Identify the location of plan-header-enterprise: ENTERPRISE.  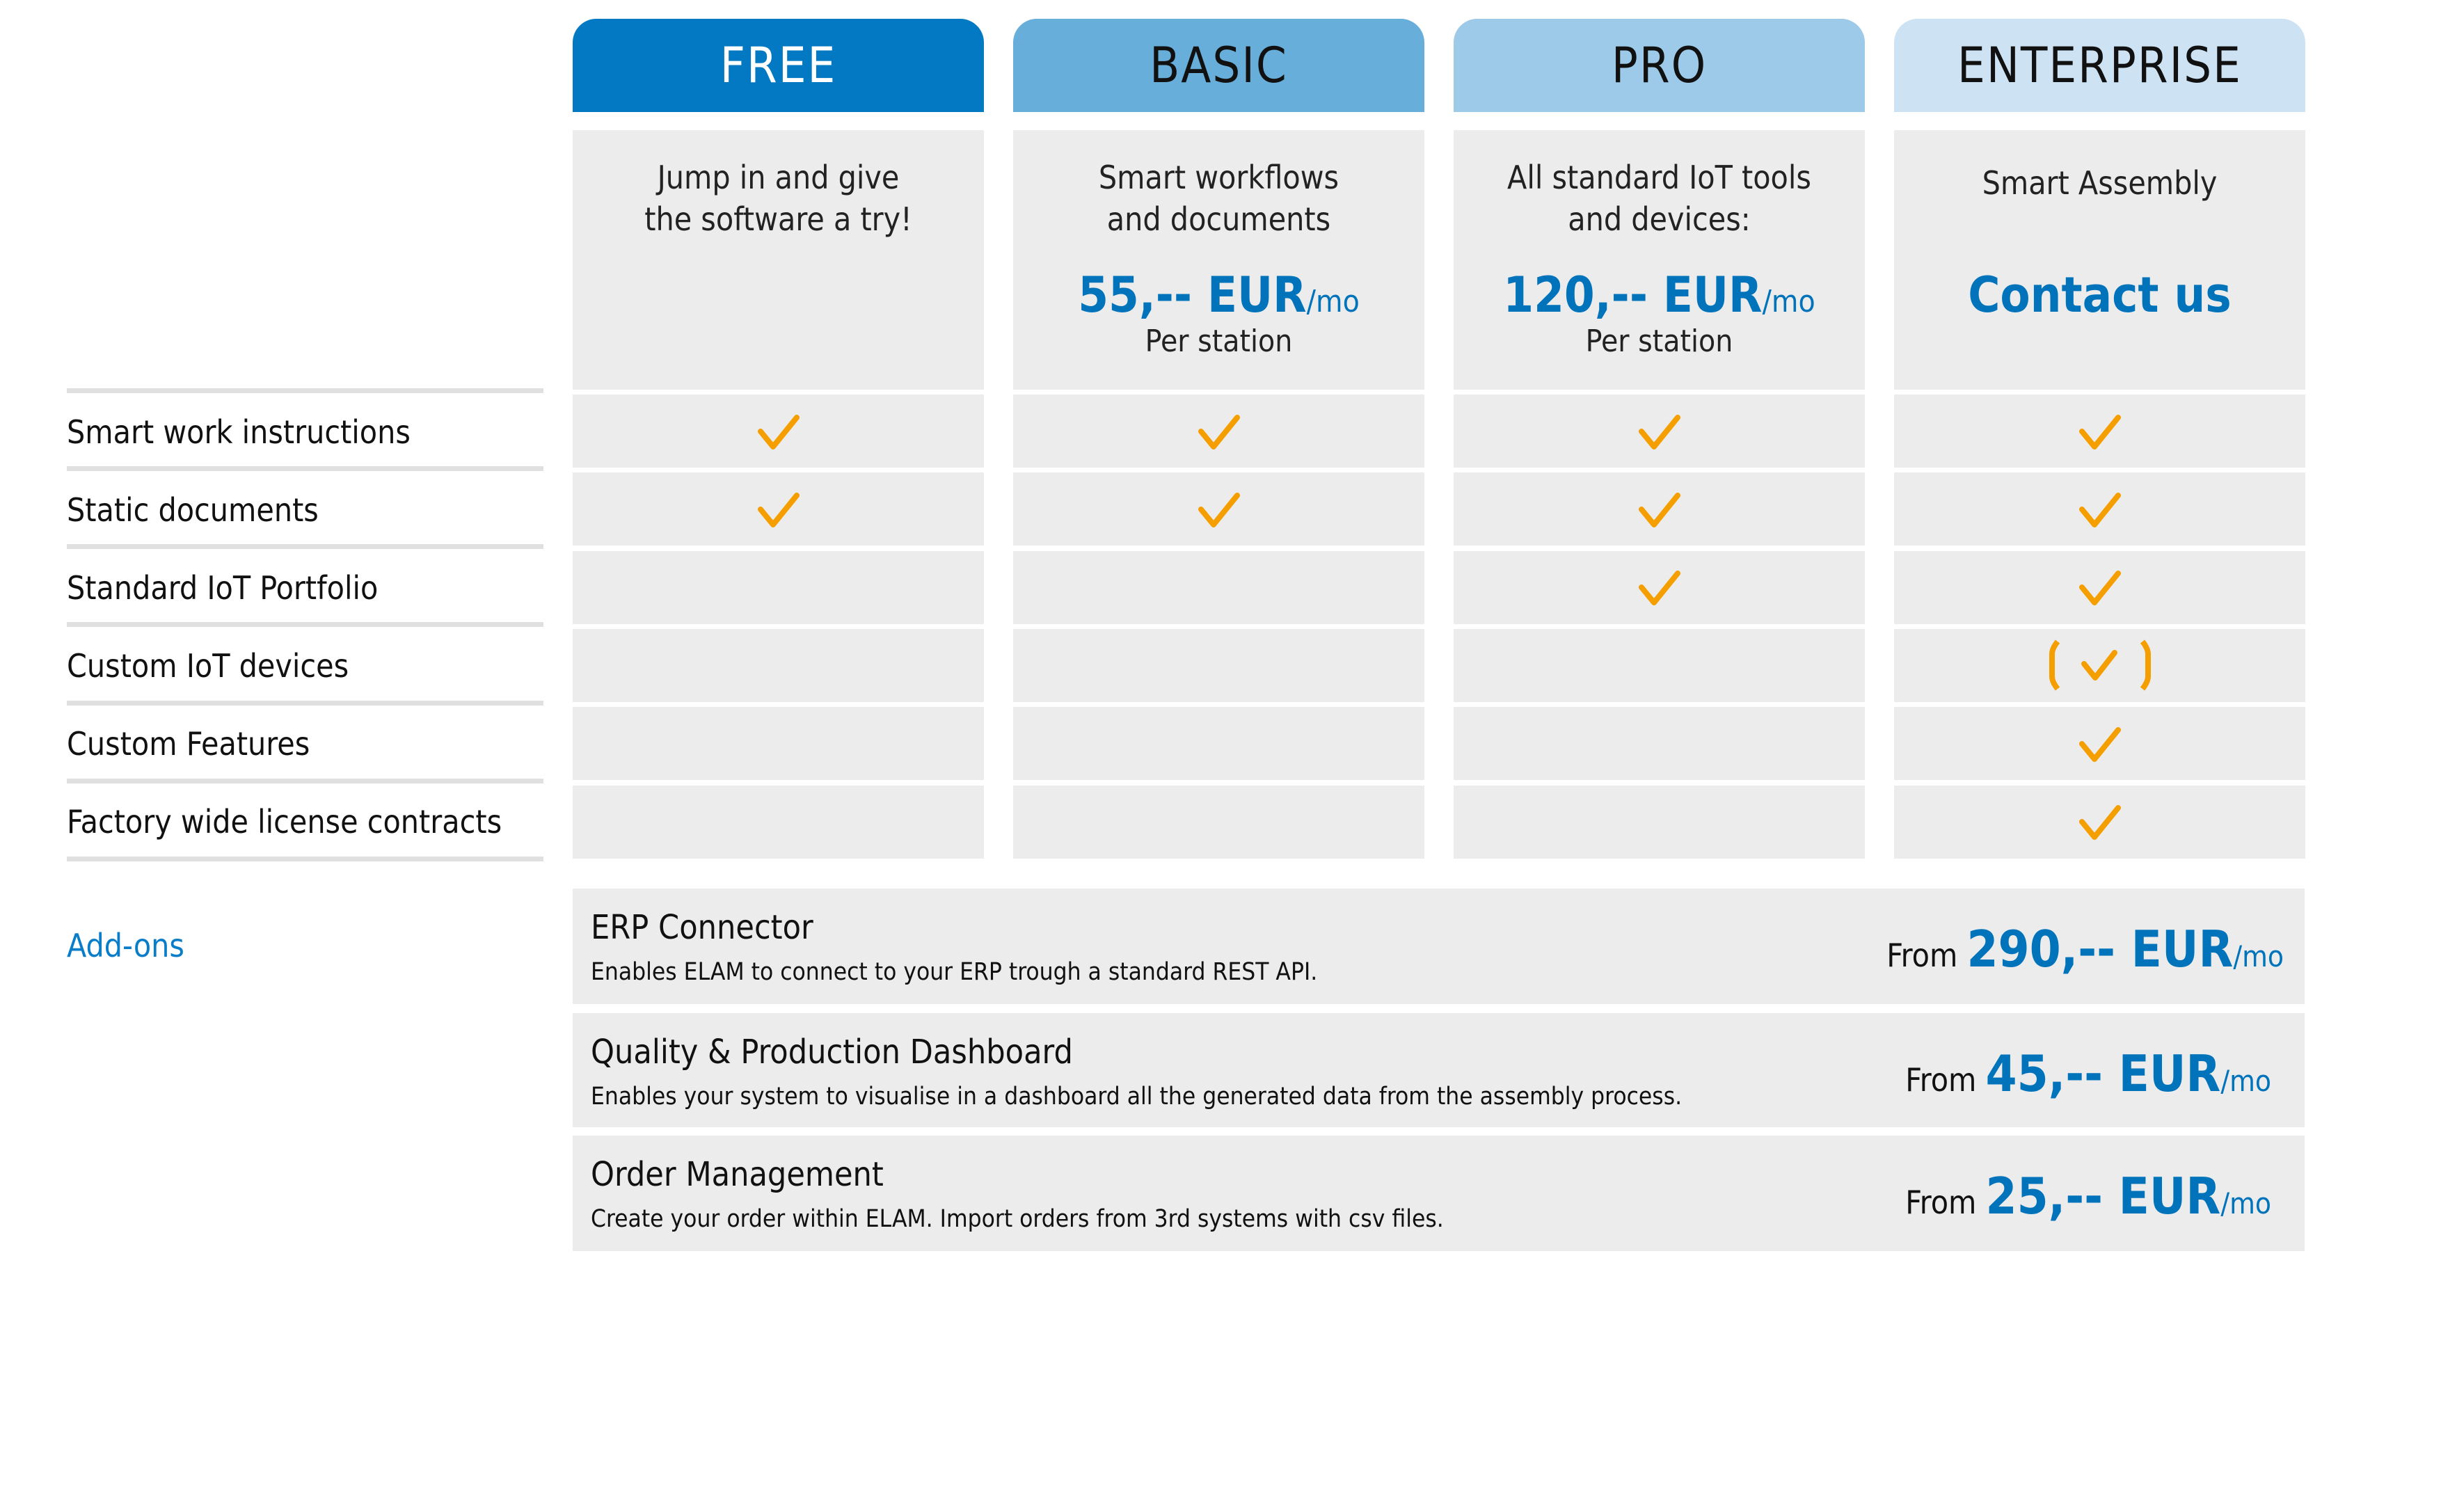
(2099, 65).